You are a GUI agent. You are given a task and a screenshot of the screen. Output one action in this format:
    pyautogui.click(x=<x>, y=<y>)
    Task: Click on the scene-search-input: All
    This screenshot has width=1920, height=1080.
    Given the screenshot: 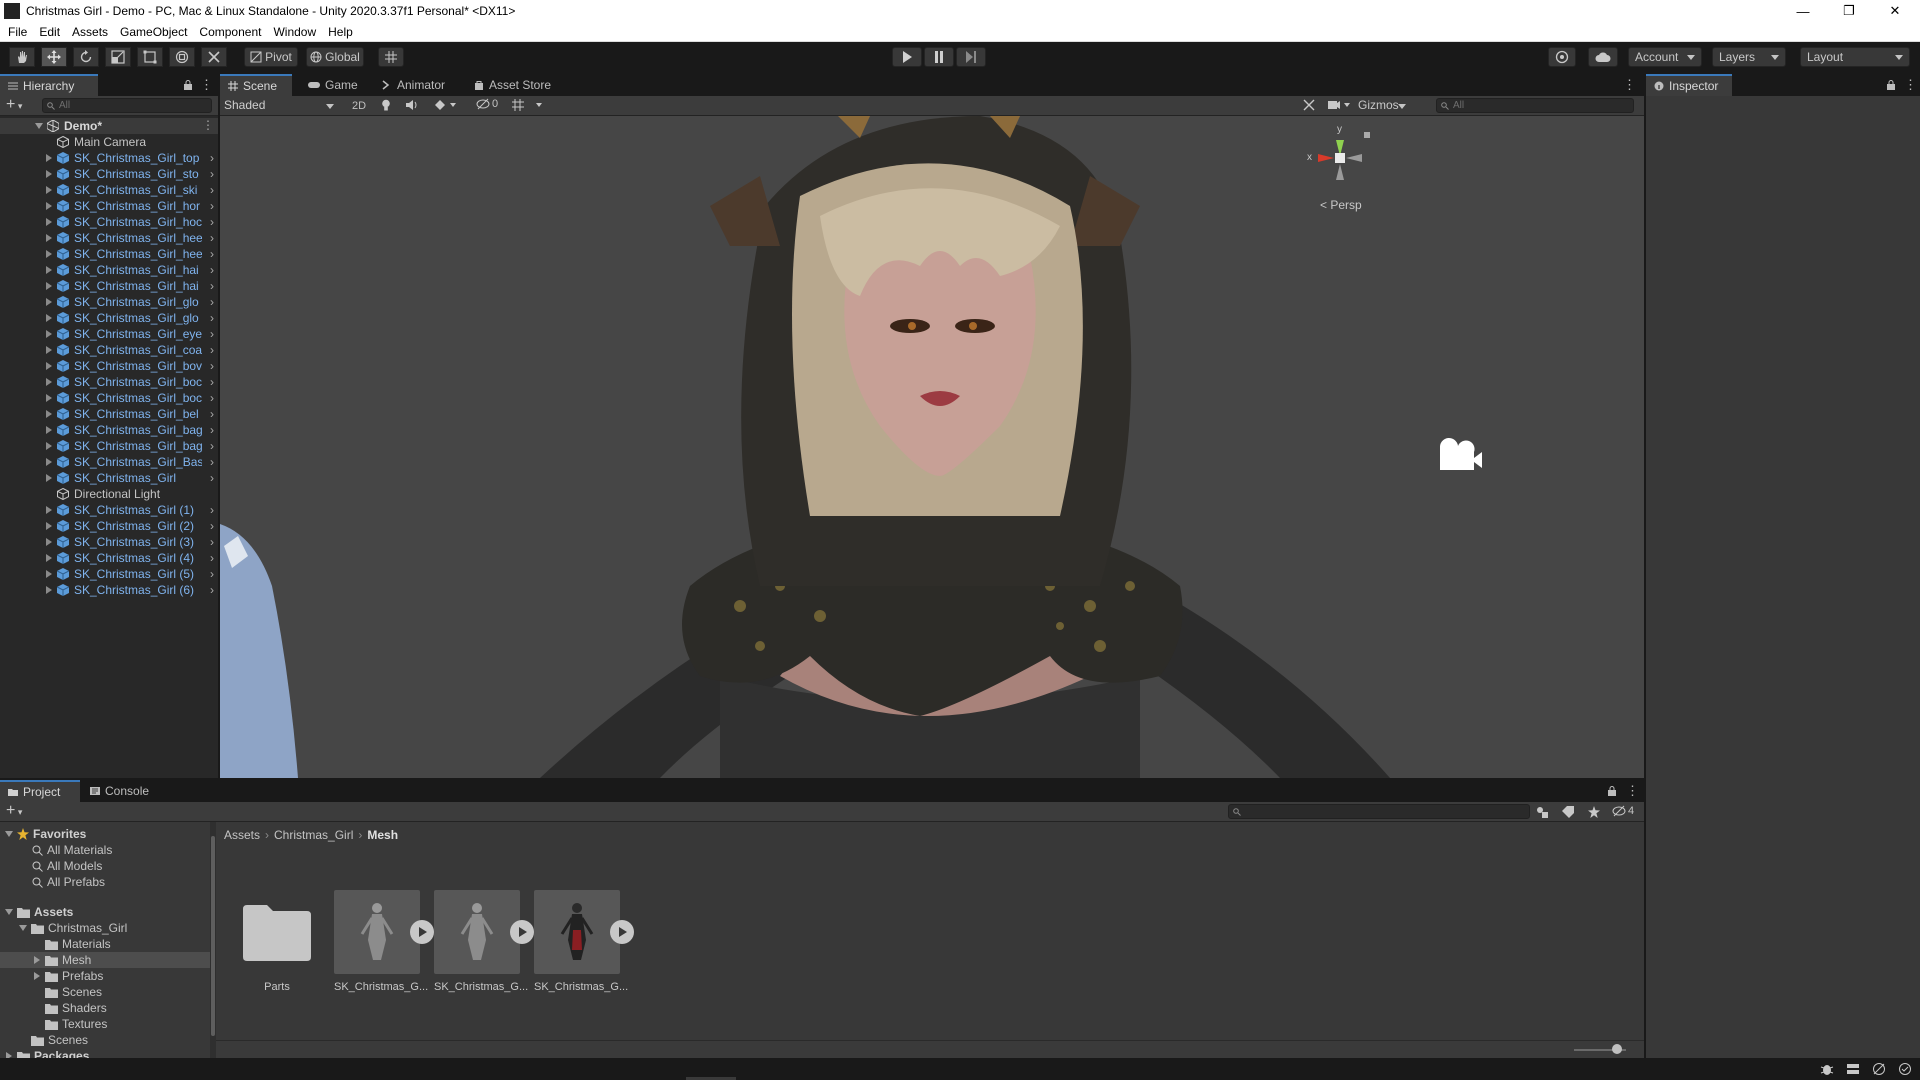 What is the action you would take?
    pyautogui.click(x=1535, y=105)
    